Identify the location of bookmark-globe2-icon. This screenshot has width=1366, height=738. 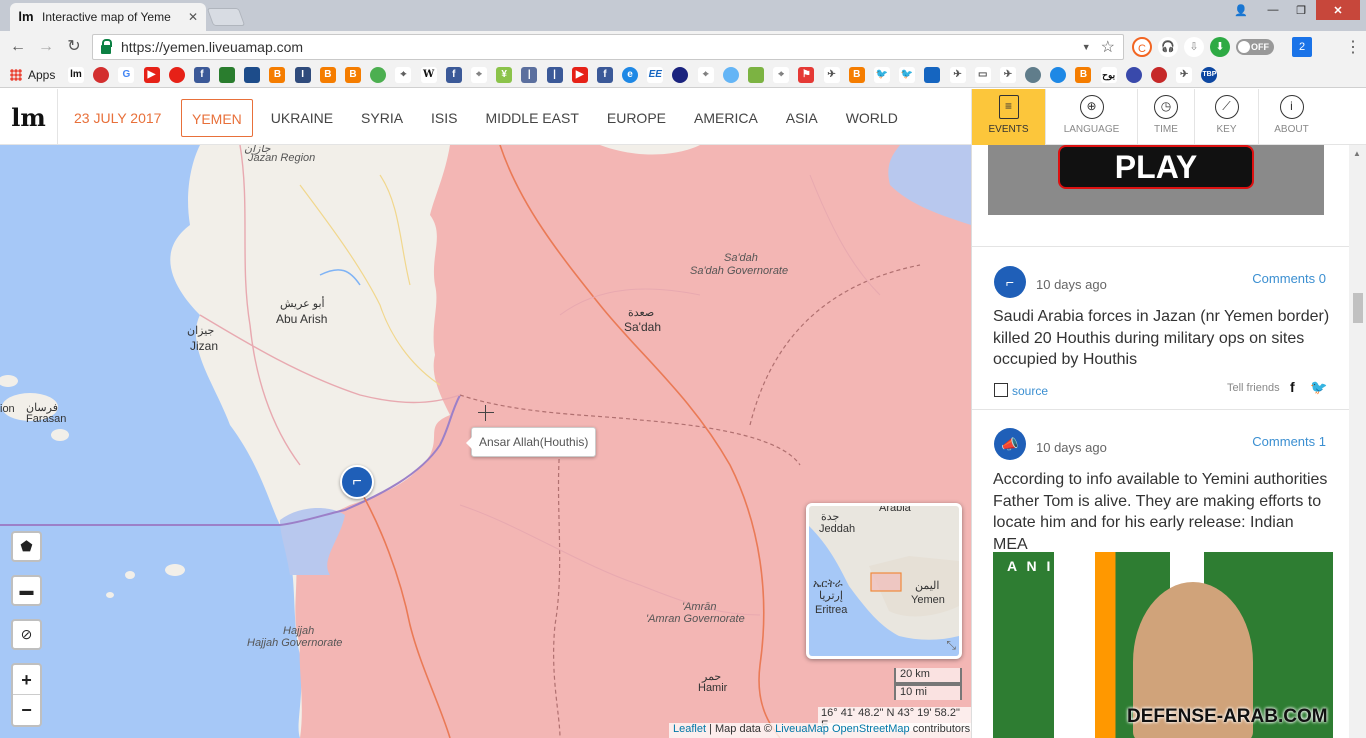
(1133, 75).